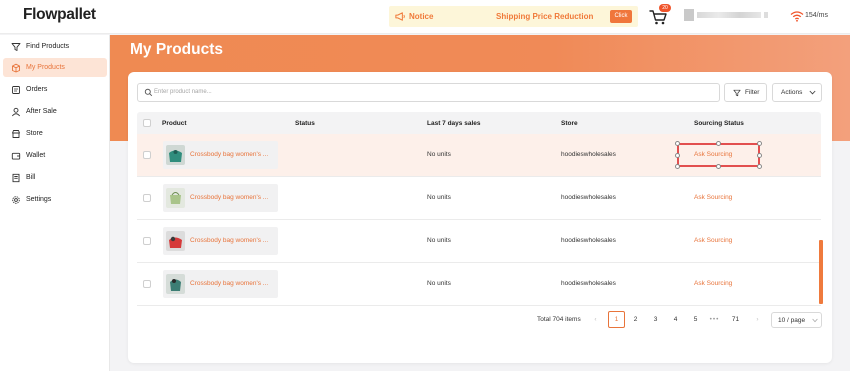  I want to click on network-speed: 154/ms, so click(816, 15).